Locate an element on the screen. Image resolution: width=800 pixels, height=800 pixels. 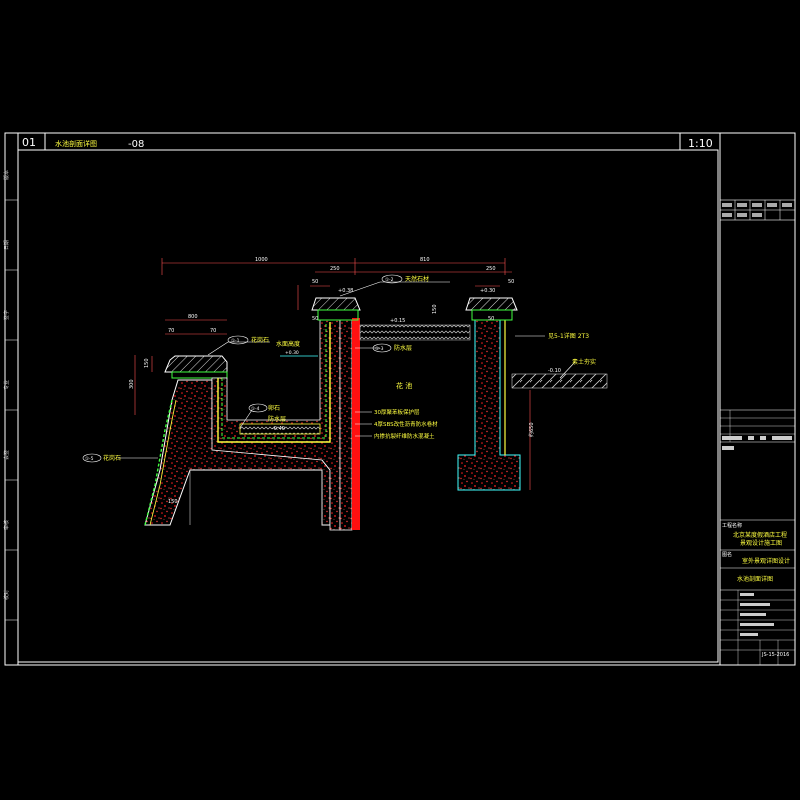
callout-water-level: +0.30 is located at coordinates (292, 353).